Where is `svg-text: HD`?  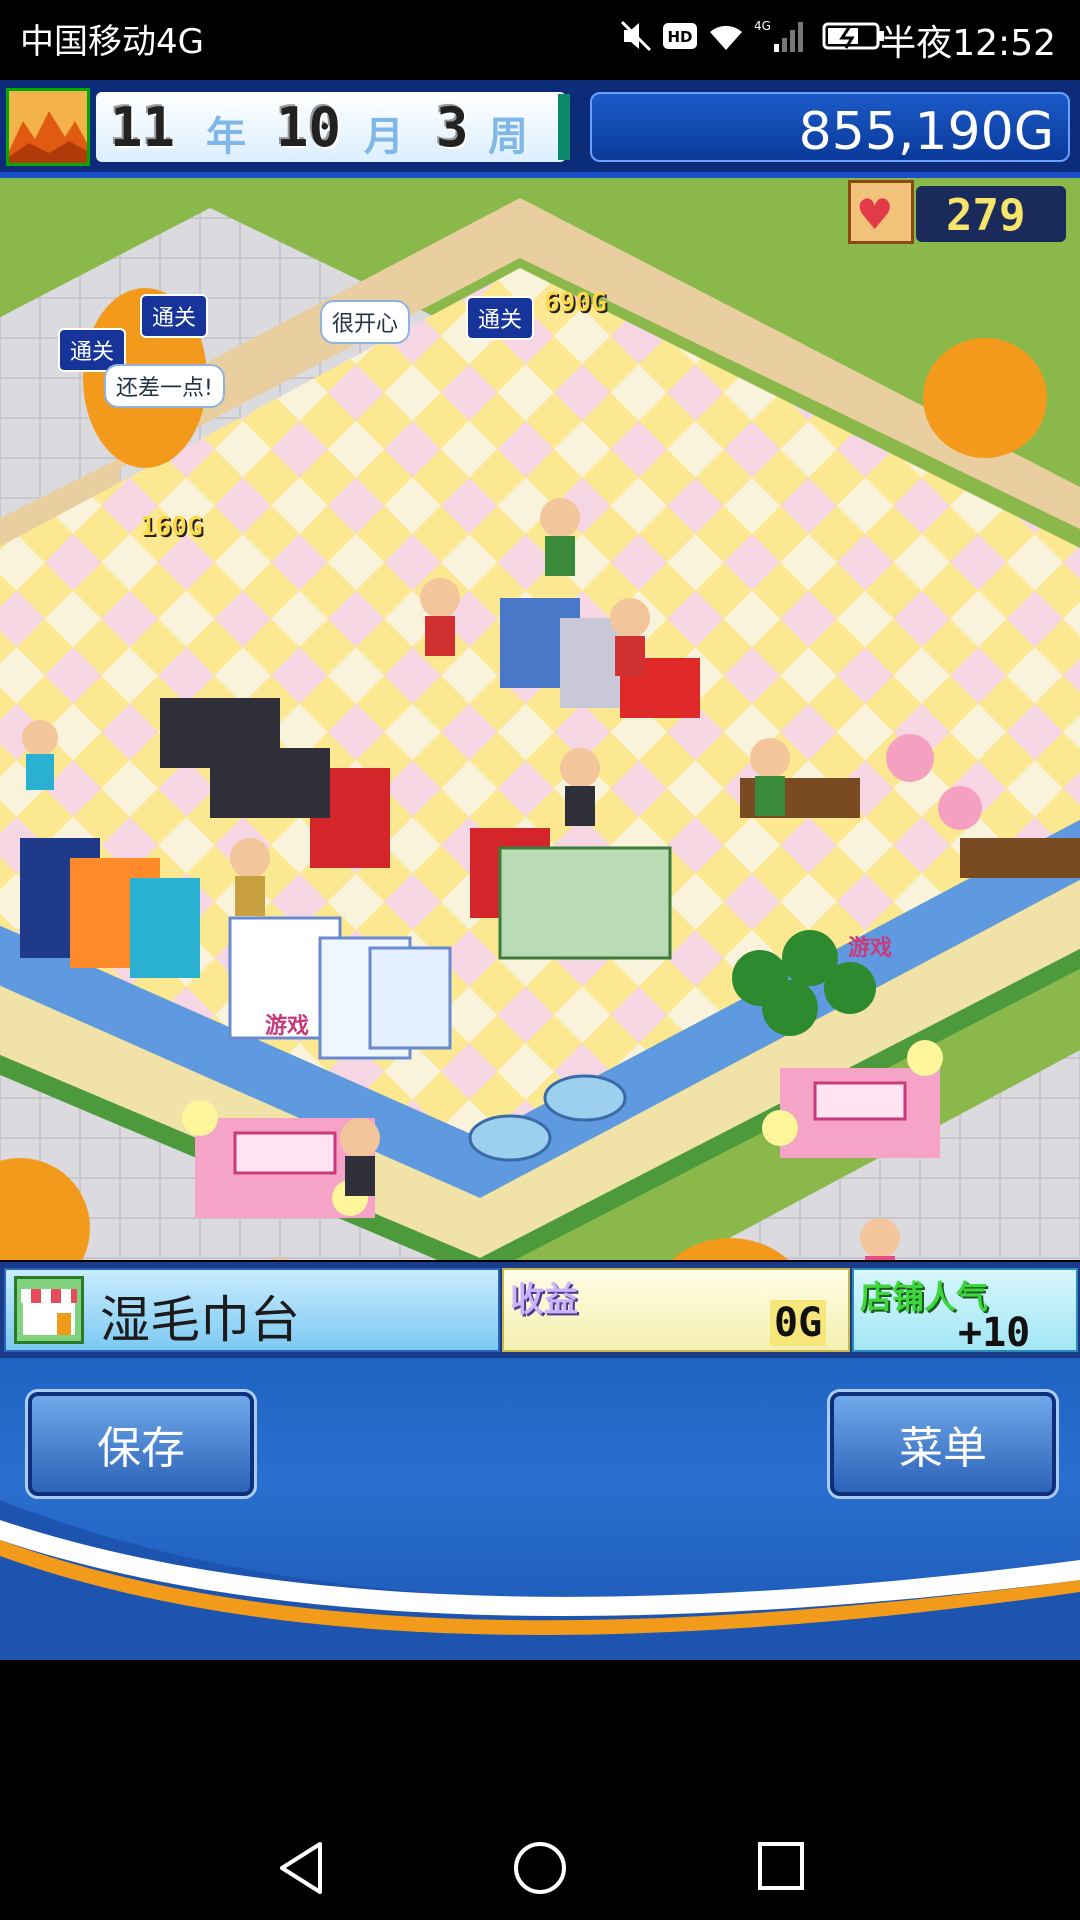
svg-text: HD is located at coordinates (679, 37).